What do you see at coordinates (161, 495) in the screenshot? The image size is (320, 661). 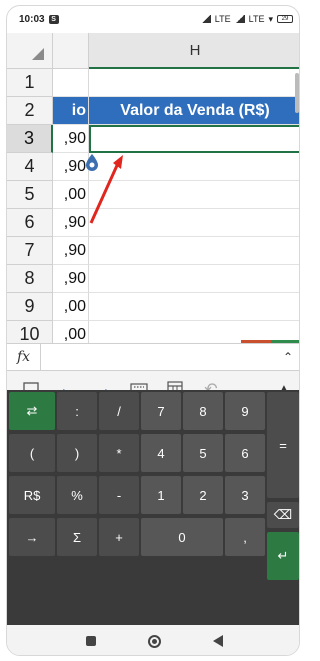 I see `key-1: 1` at bounding box center [161, 495].